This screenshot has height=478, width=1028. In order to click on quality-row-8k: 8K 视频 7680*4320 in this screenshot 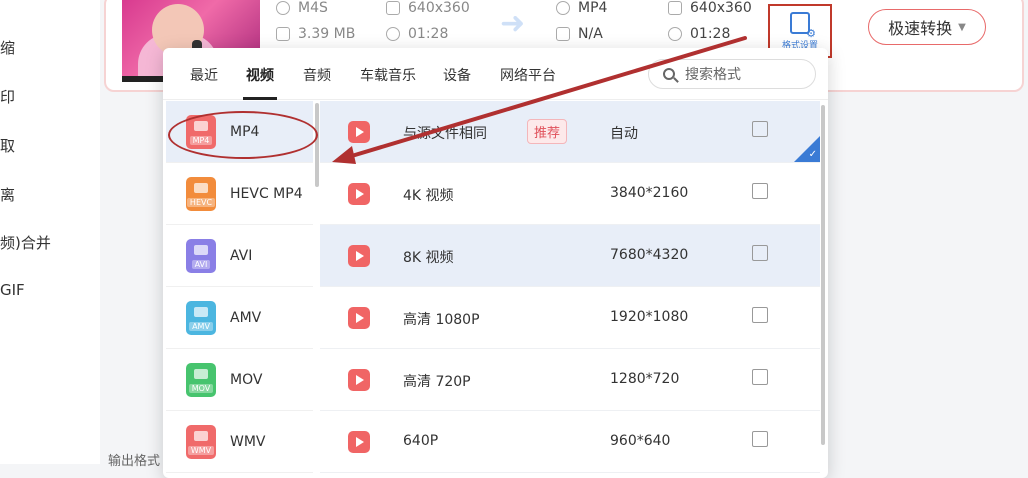, I will do `click(570, 256)`.